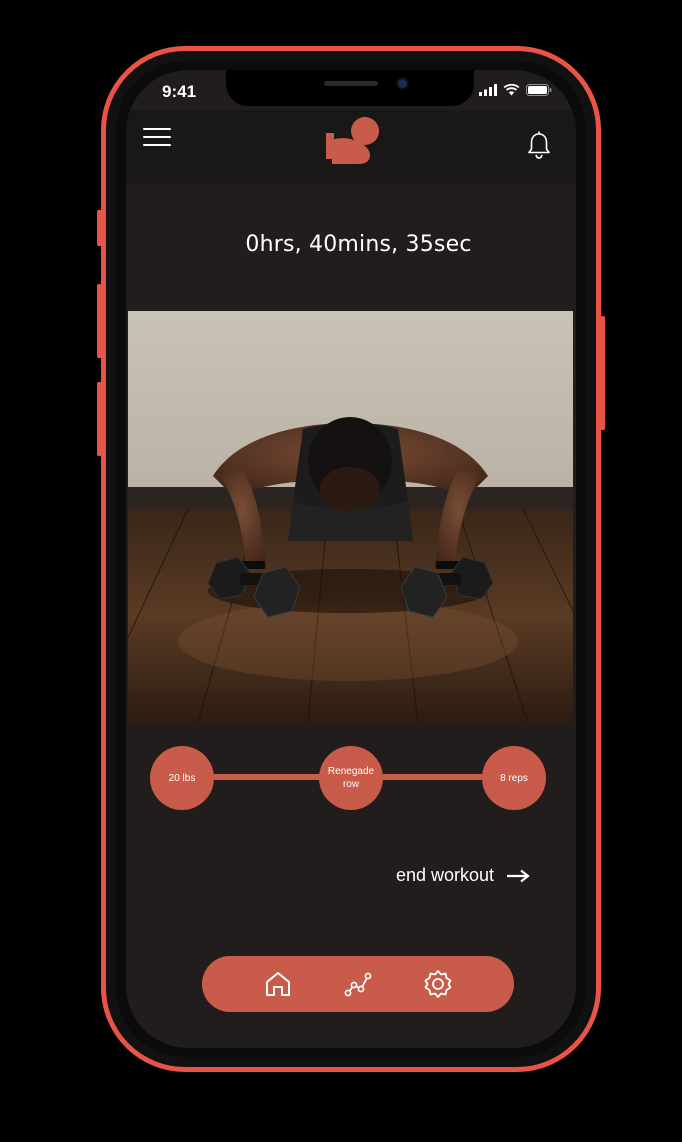  What do you see at coordinates (99, 321) in the screenshot?
I see `volume-up-button` at bounding box center [99, 321].